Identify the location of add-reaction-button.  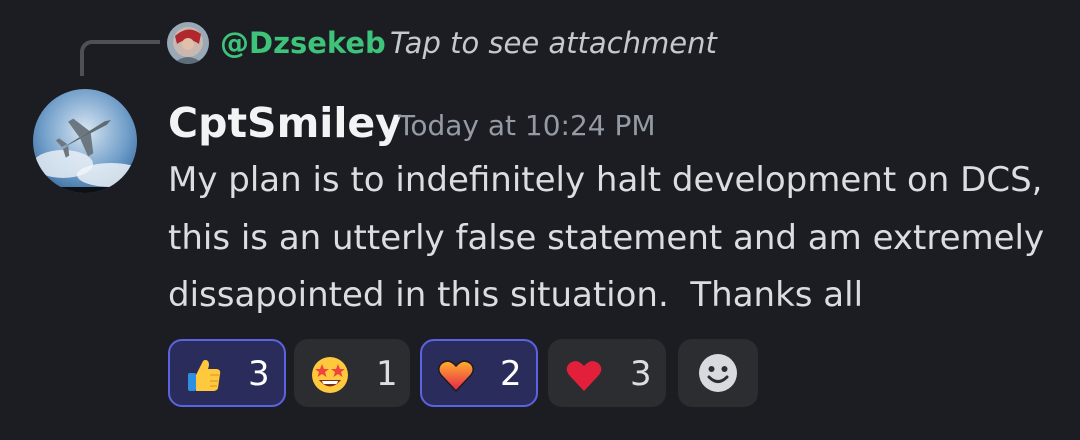
(718, 373).